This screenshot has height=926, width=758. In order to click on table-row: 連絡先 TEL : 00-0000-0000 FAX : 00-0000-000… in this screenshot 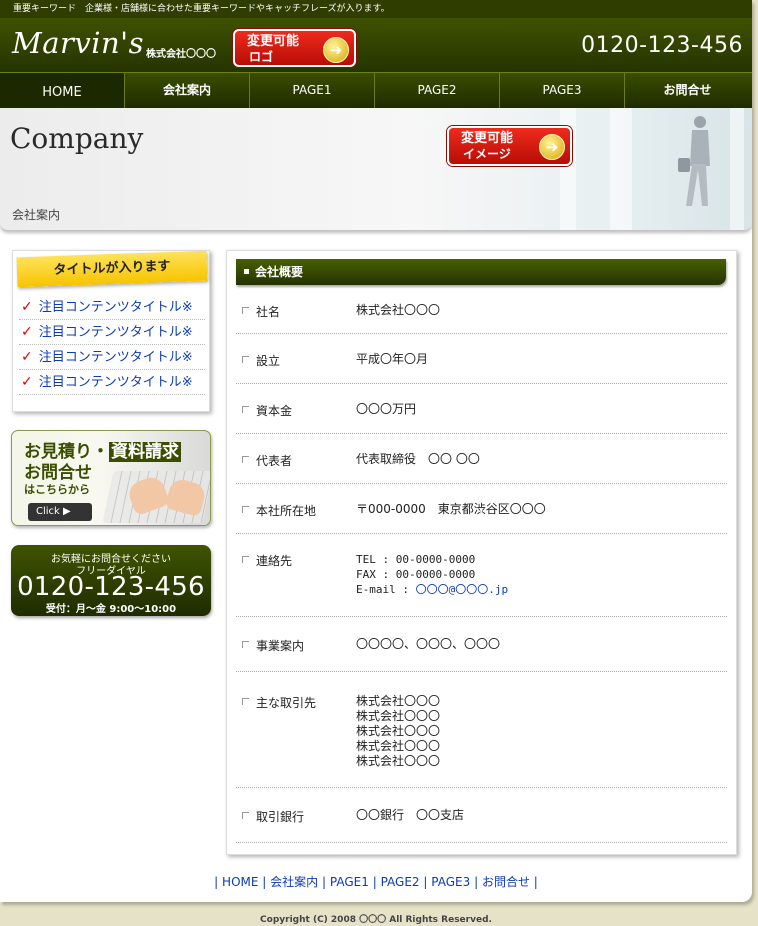, I will do `click(481, 575)`.